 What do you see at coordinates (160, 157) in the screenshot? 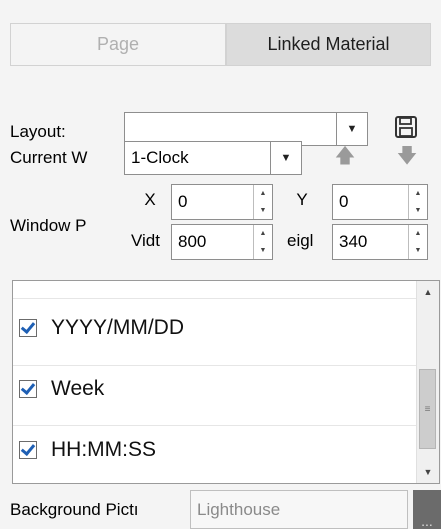
I see `current-window-value: 1-Clock` at bounding box center [160, 157].